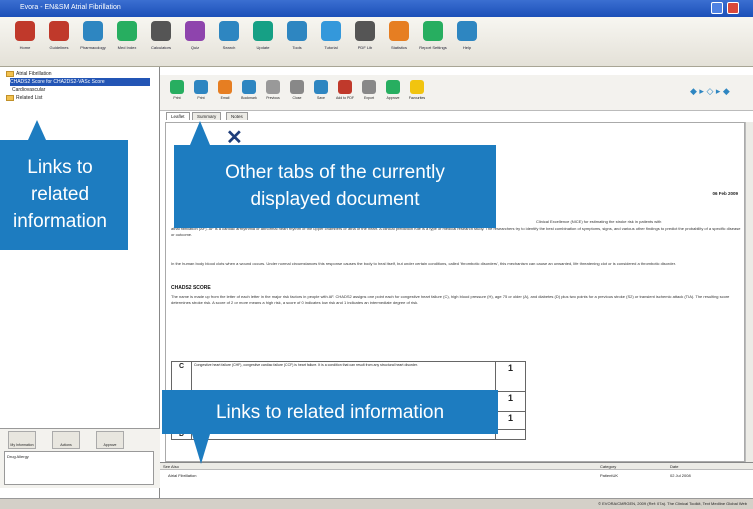  Describe the element at coordinates (321, 98) in the screenshot. I see `doc-toolbar-label: Save` at that location.